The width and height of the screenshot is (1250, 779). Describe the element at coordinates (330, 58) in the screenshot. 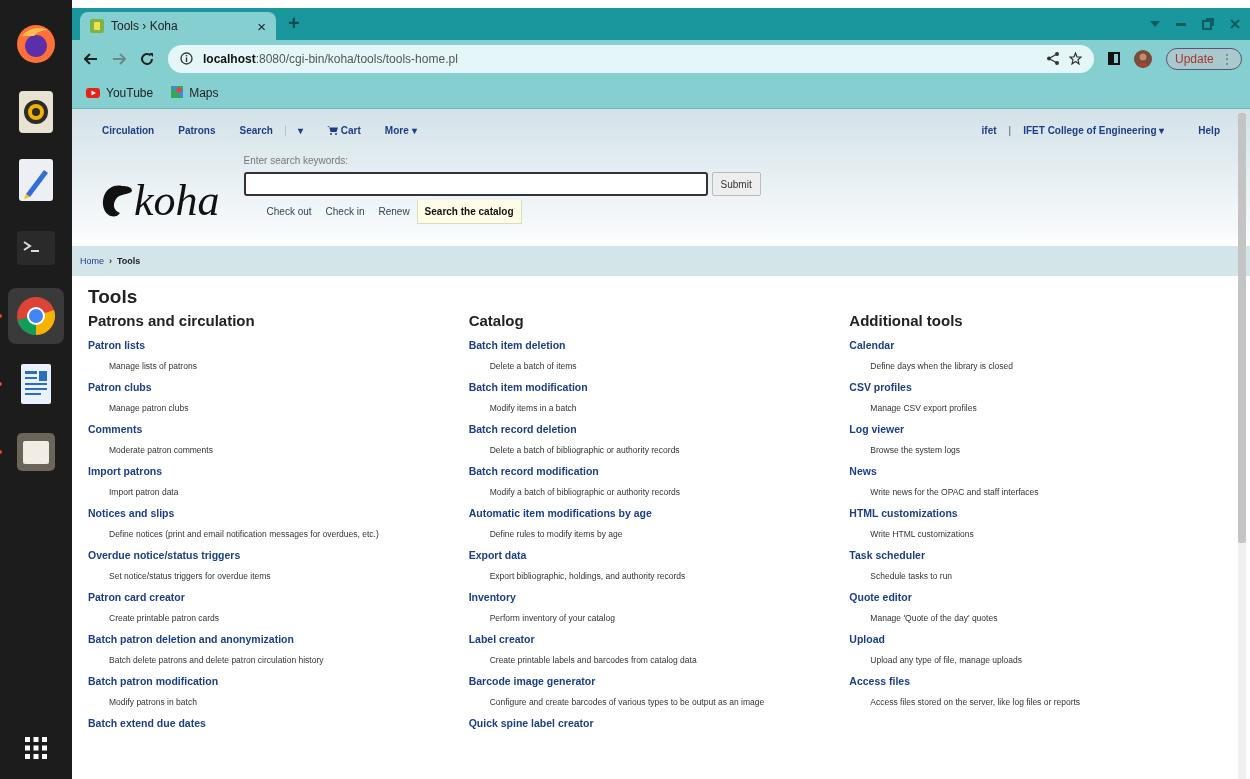

I see `url-text: localhost:8080/cgi-bin/koha/tools/tools-home.pl` at that location.